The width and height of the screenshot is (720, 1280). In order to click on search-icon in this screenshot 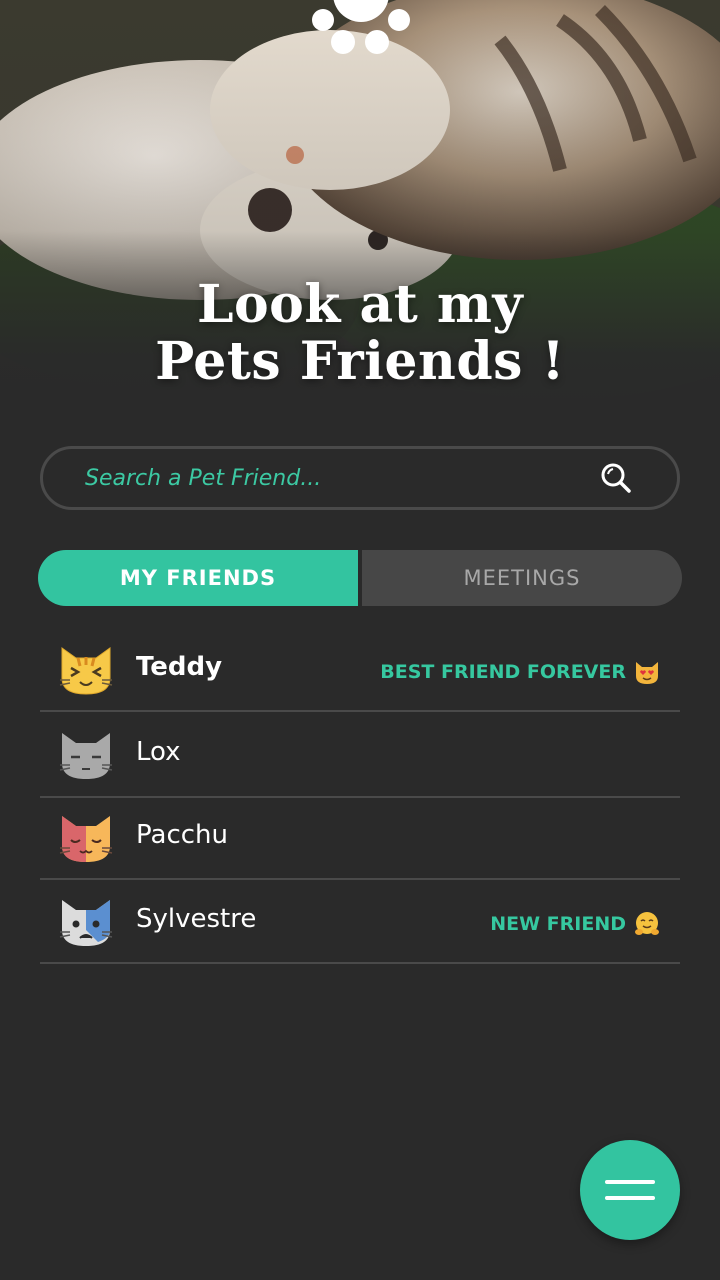, I will do `click(616, 478)`.